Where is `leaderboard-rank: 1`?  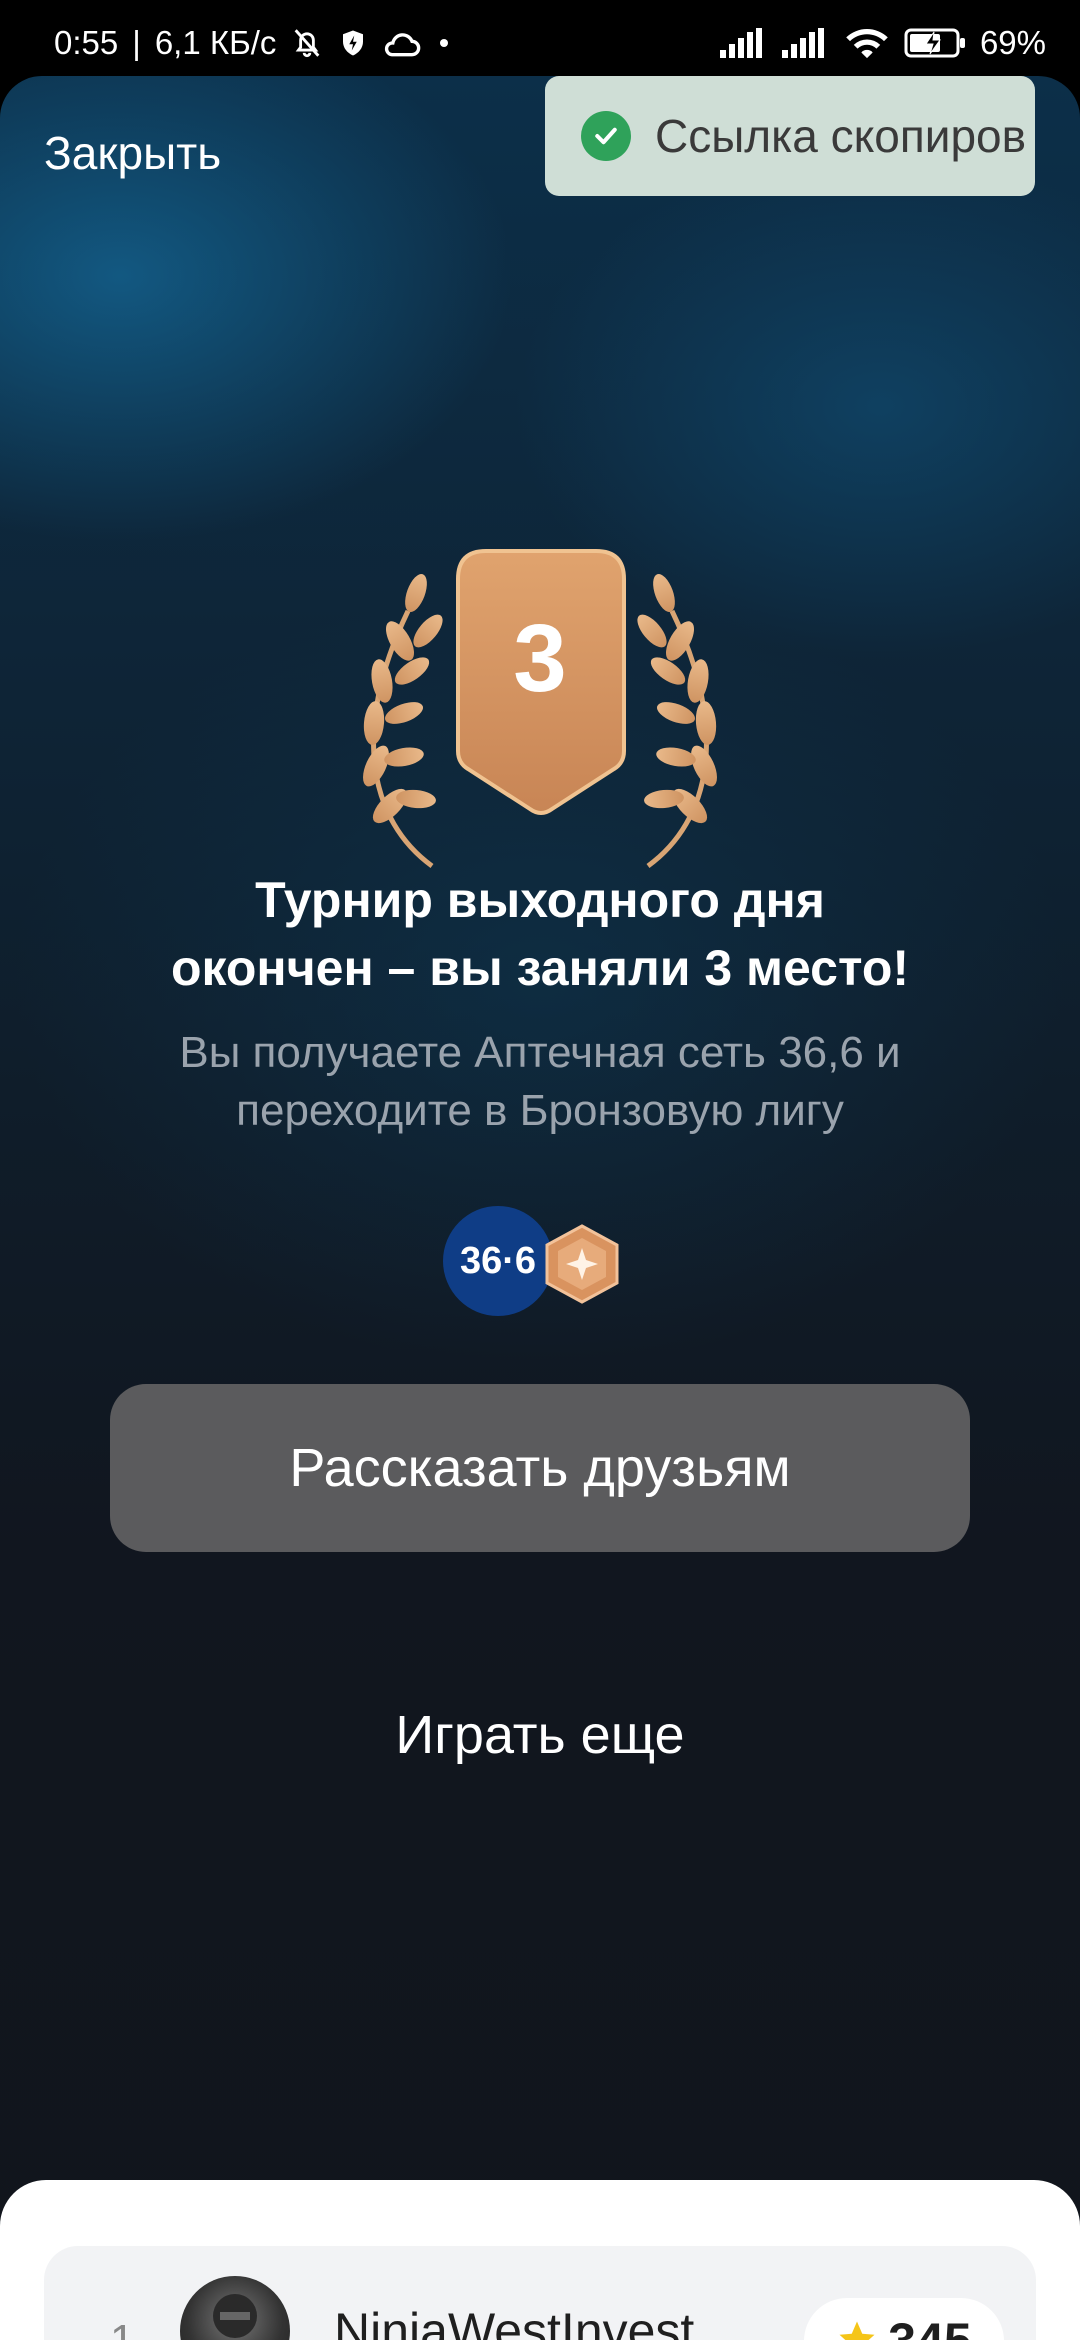 leaderboard-rank: 1 is located at coordinates (122, 2328).